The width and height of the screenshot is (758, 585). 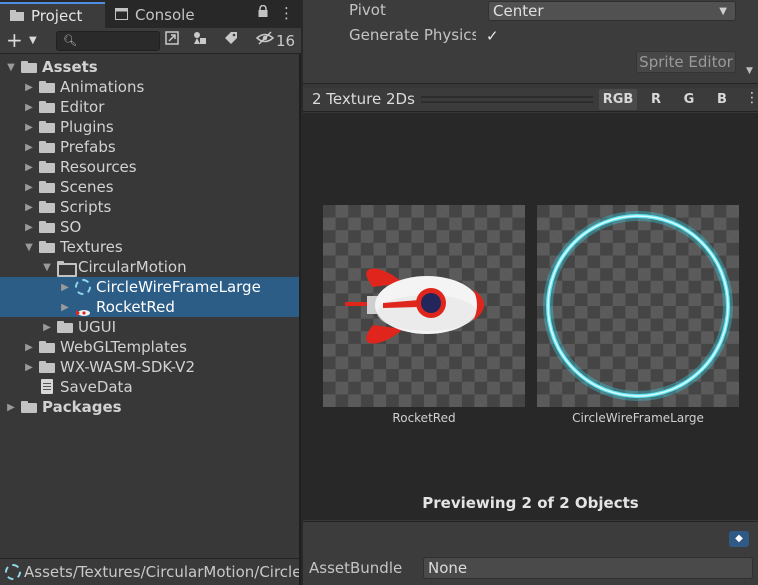 What do you see at coordinates (82, 407) in the screenshot?
I see `tree-row-label: Packages` at bounding box center [82, 407].